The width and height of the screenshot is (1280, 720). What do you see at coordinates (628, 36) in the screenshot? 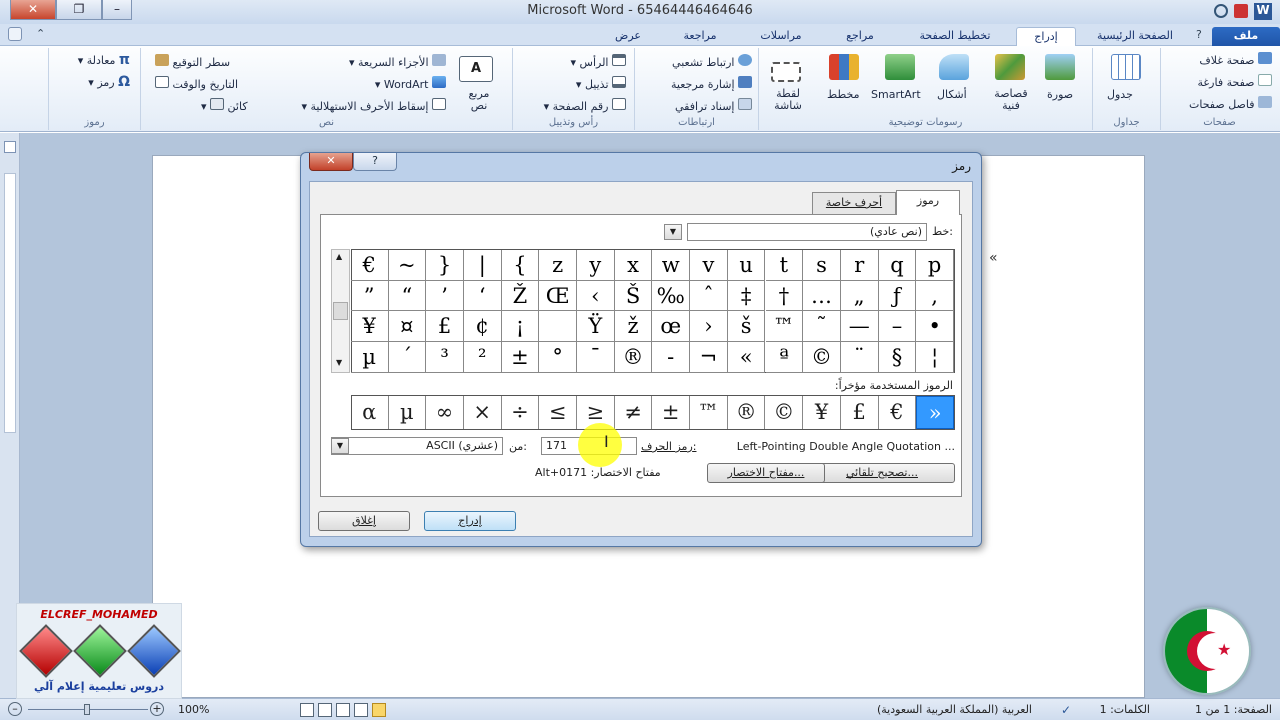
I see `tab-view: عرض` at bounding box center [628, 36].